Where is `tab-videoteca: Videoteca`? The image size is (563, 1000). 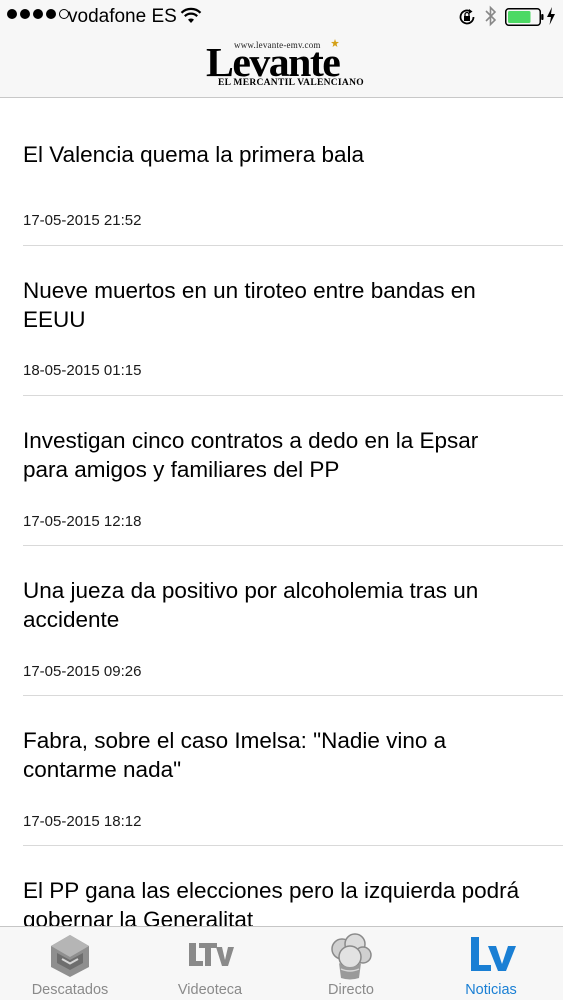
tab-videoteca: Videoteca is located at coordinates (210, 963).